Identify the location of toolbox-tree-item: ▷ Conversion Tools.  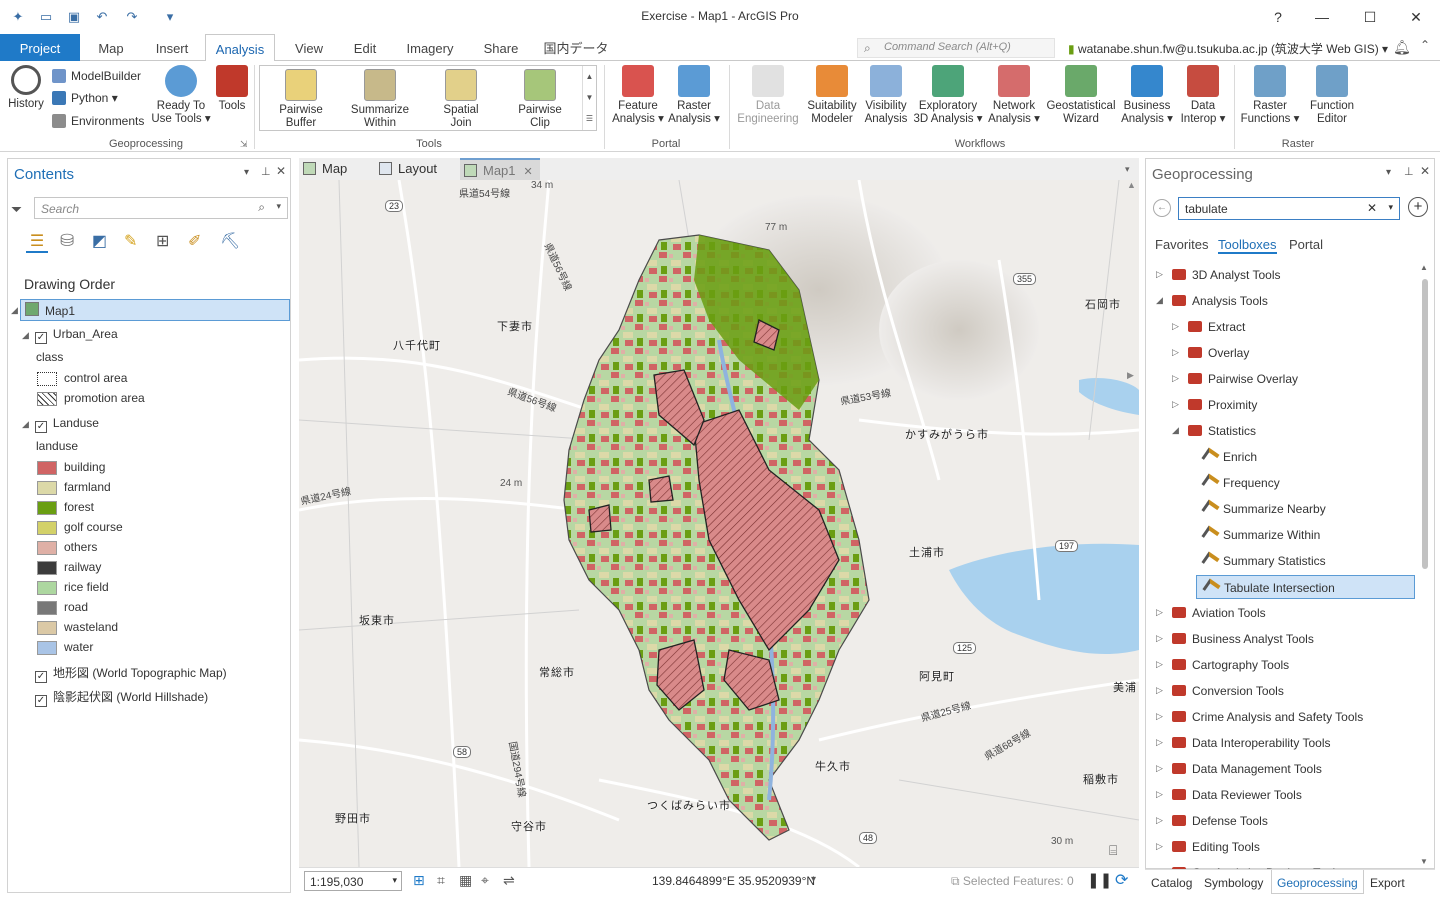
(1282, 691).